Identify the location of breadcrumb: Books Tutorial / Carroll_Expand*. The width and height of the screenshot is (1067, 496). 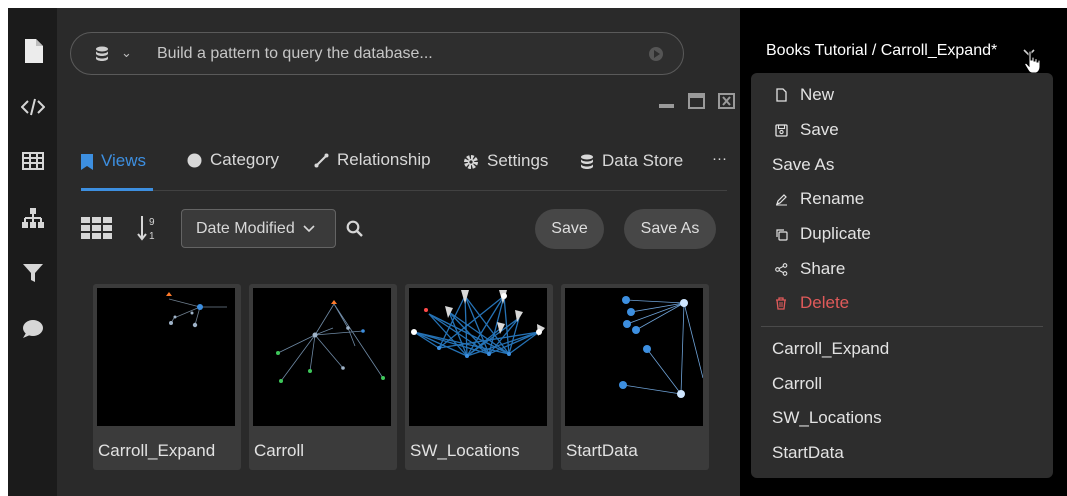
(881, 51).